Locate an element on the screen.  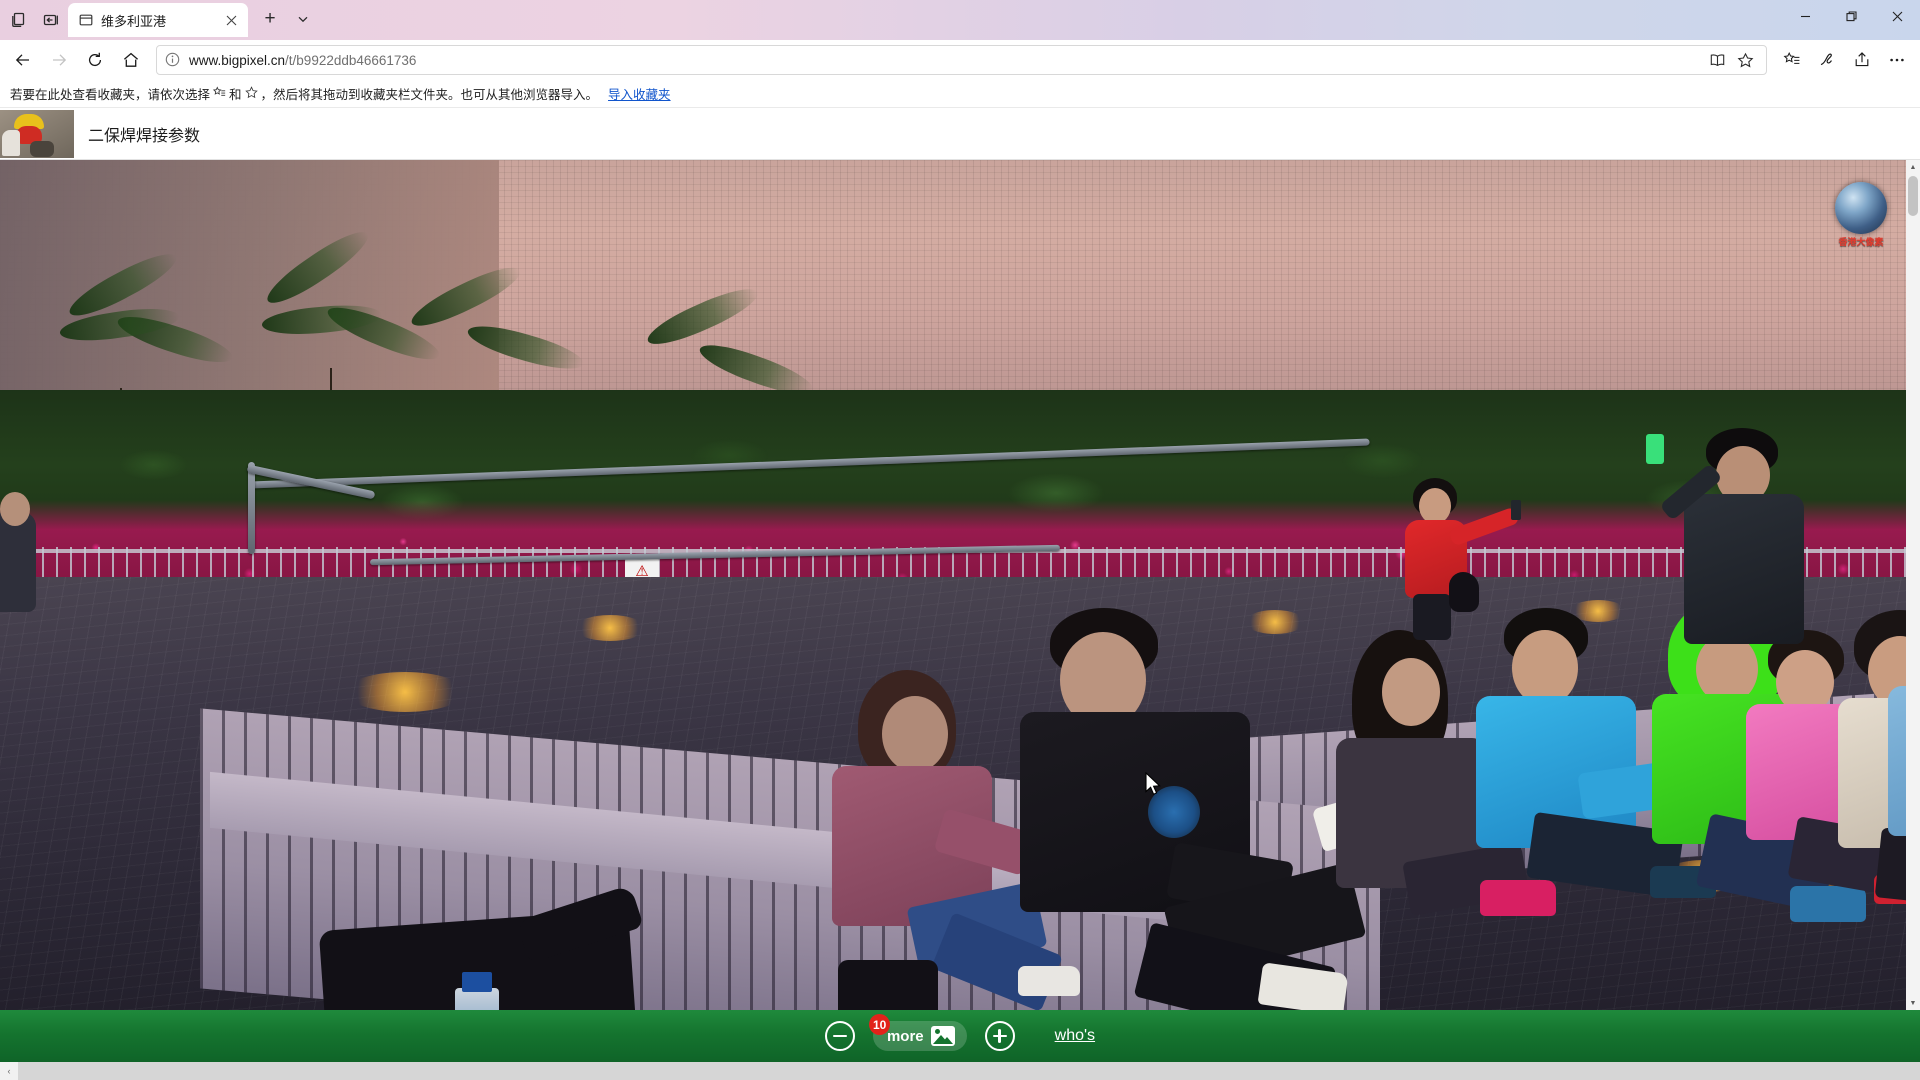
address-text: www.bigpixel.cn/t/b9922ddb46661736 is located at coordinates (302, 60).